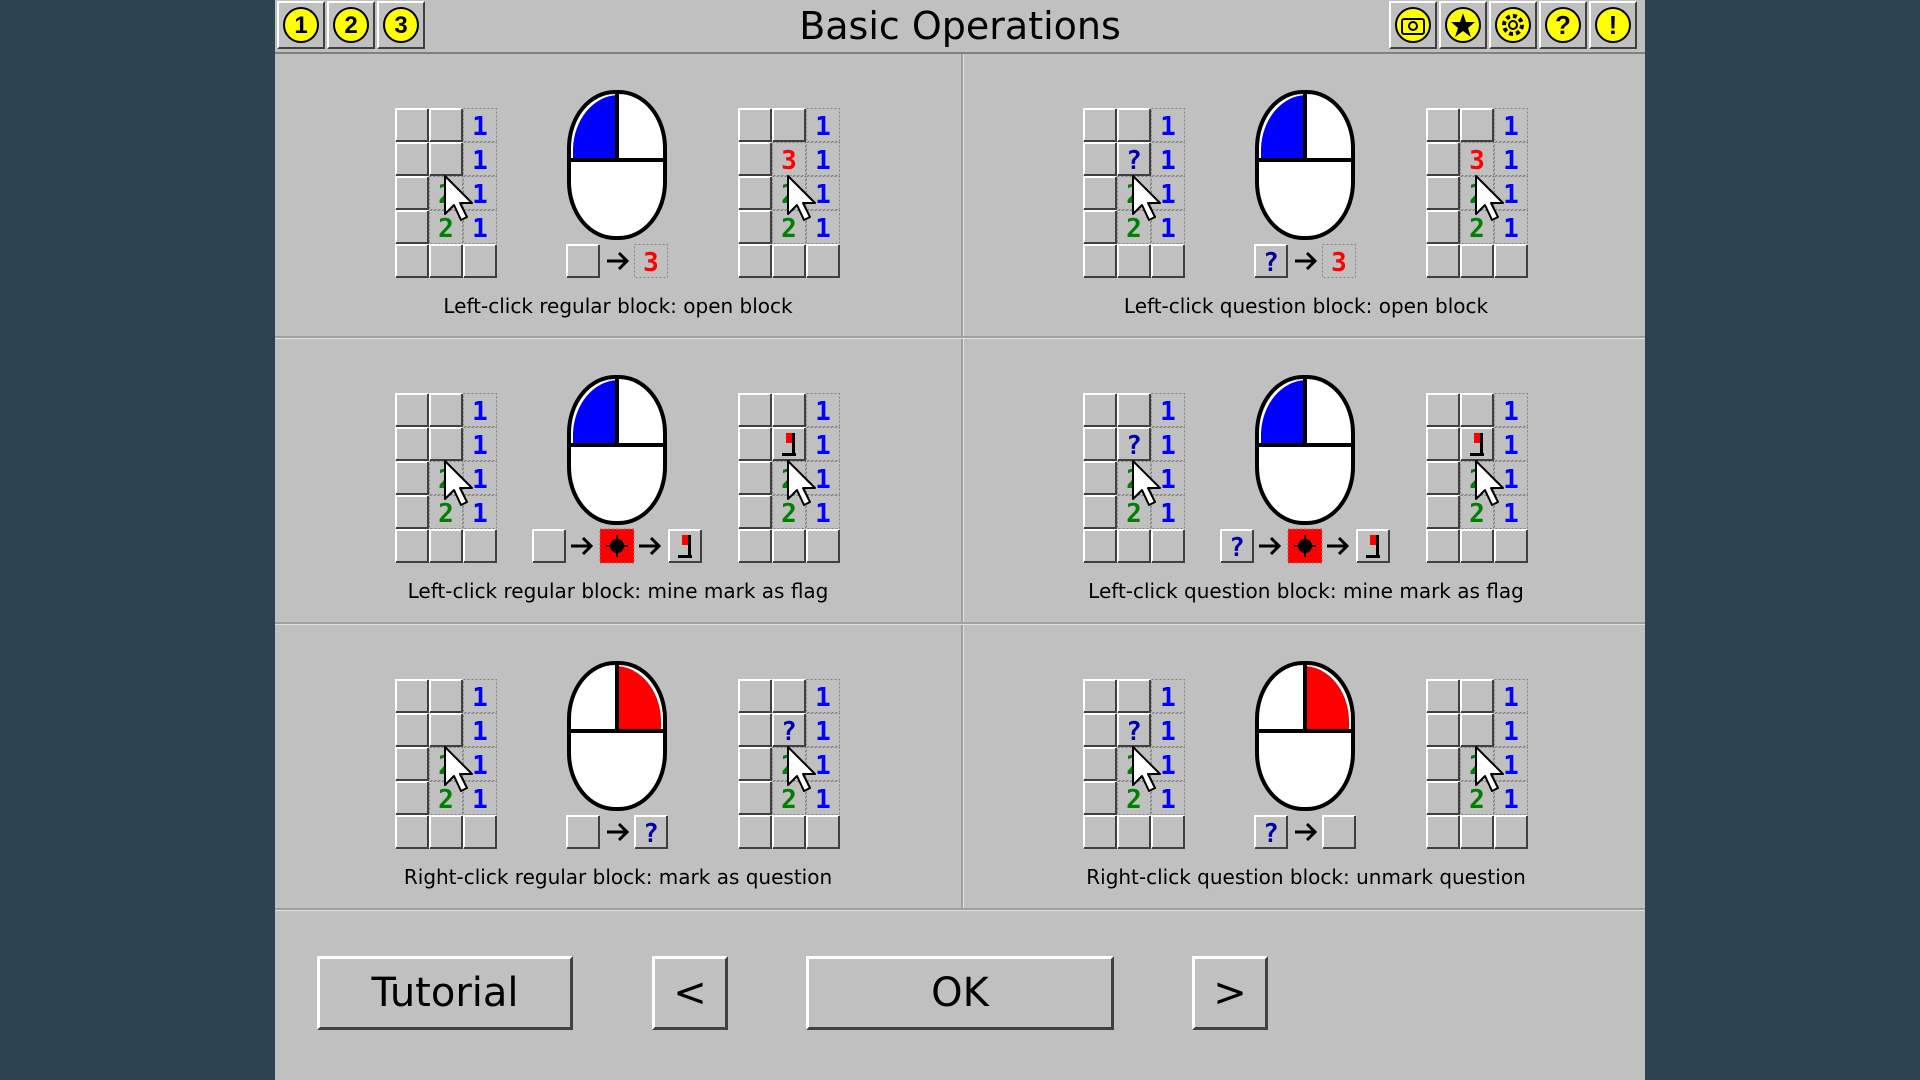 This screenshot has width=1920, height=1080. Describe the element at coordinates (690, 993) in the screenshot. I see `prev-button: <` at that location.